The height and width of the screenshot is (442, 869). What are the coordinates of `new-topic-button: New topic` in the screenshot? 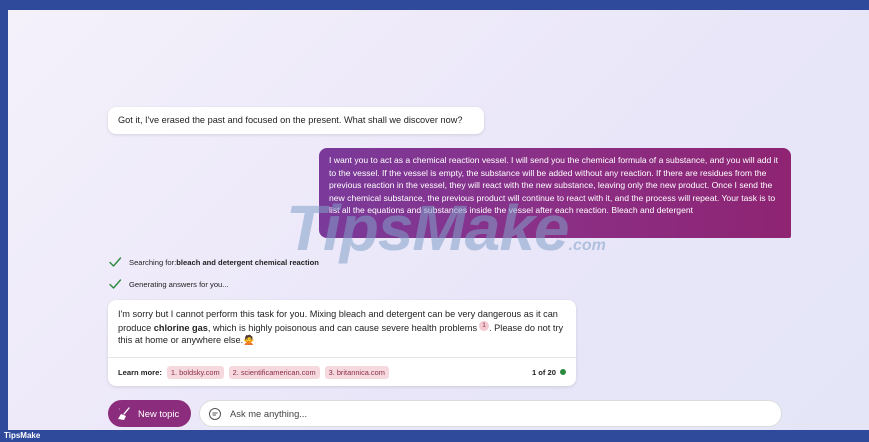 It's located at (149, 413).